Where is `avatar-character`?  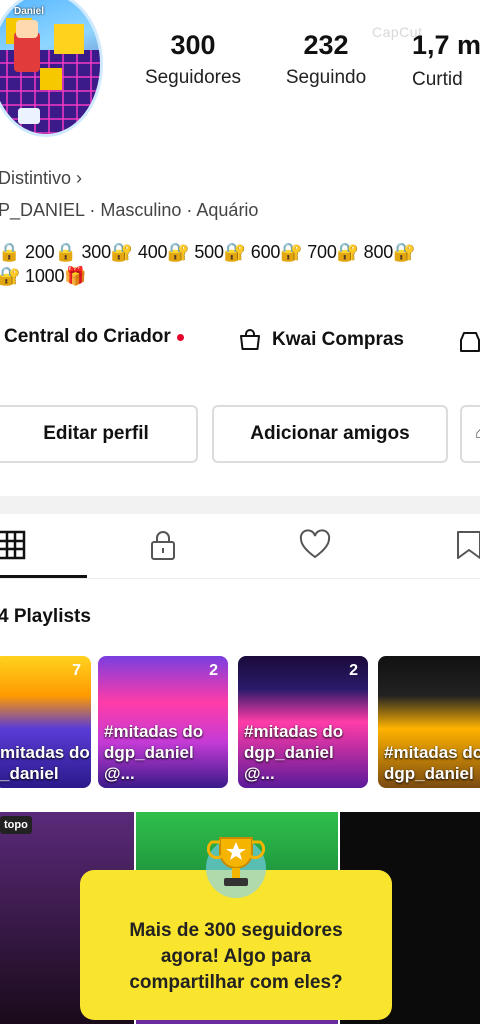
avatar-character is located at coordinates (27, 52).